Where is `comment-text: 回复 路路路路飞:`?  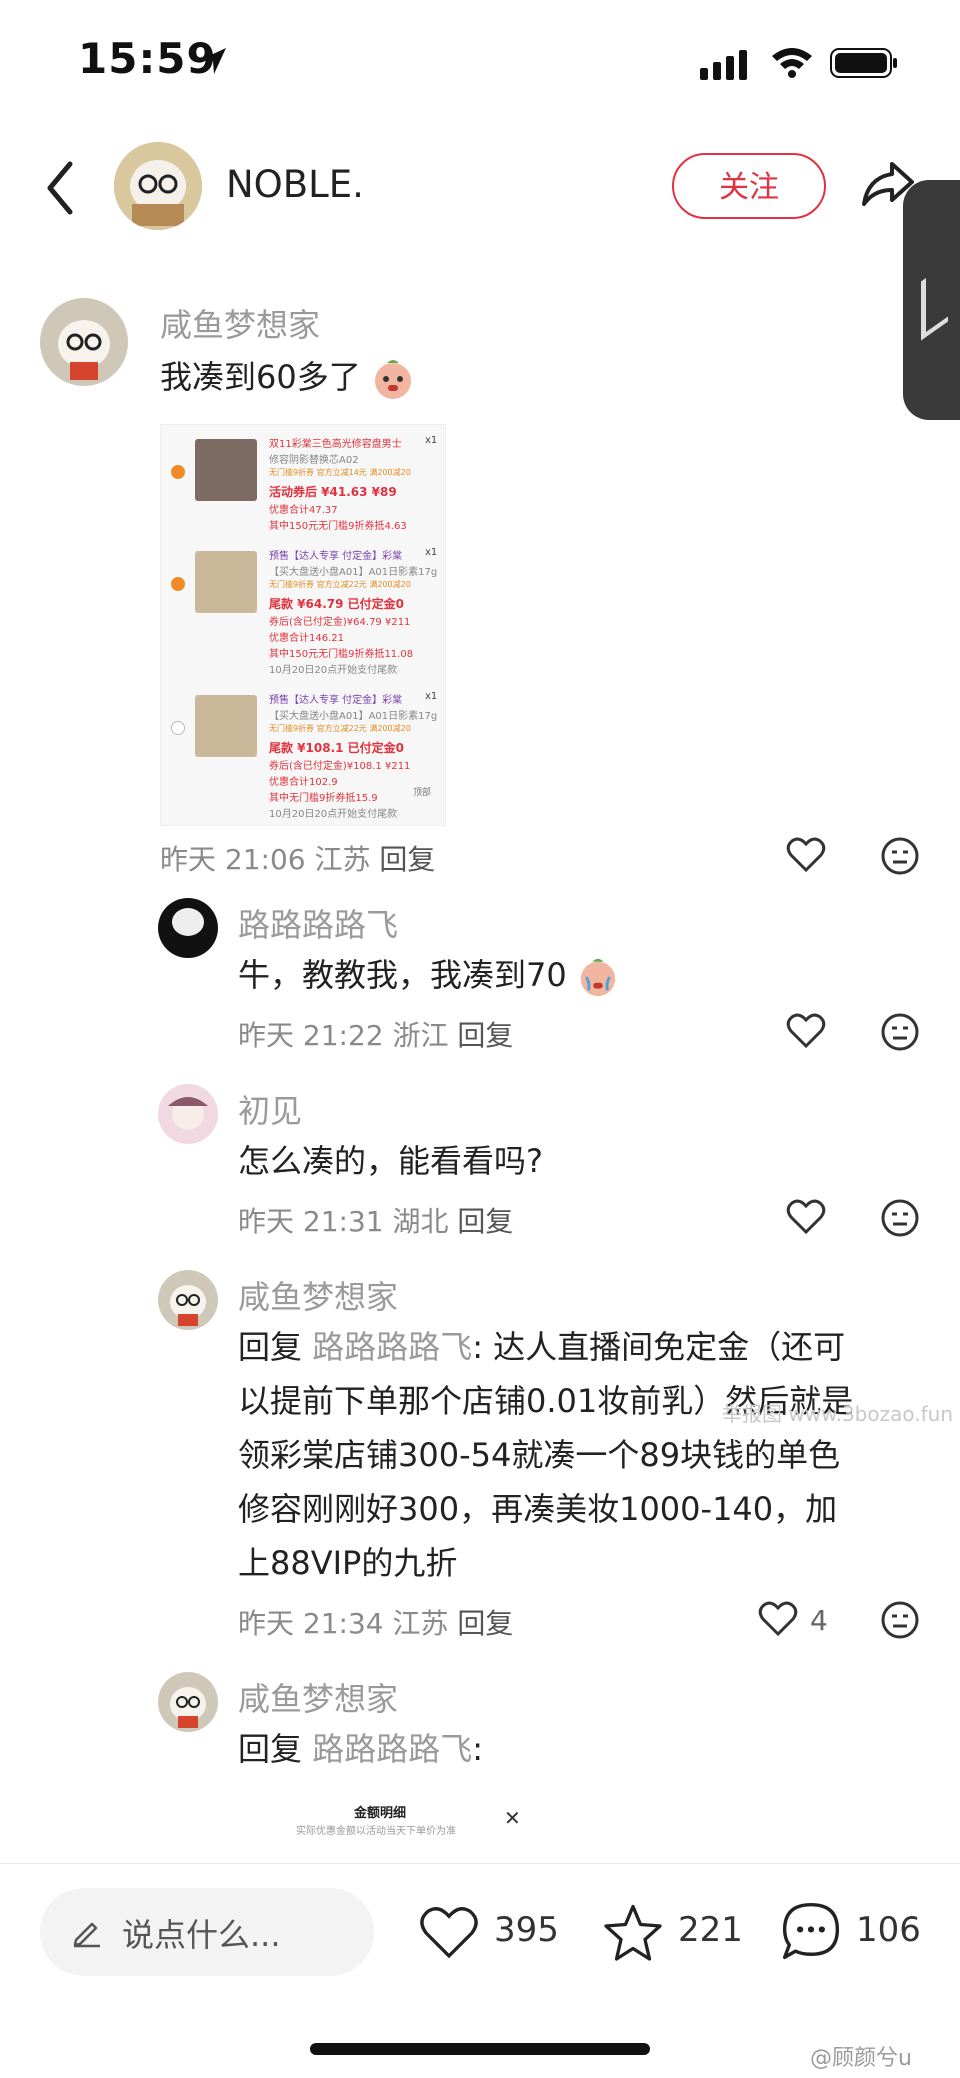 comment-text: 回复 路路路路飞: is located at coordinates (360, 1749).